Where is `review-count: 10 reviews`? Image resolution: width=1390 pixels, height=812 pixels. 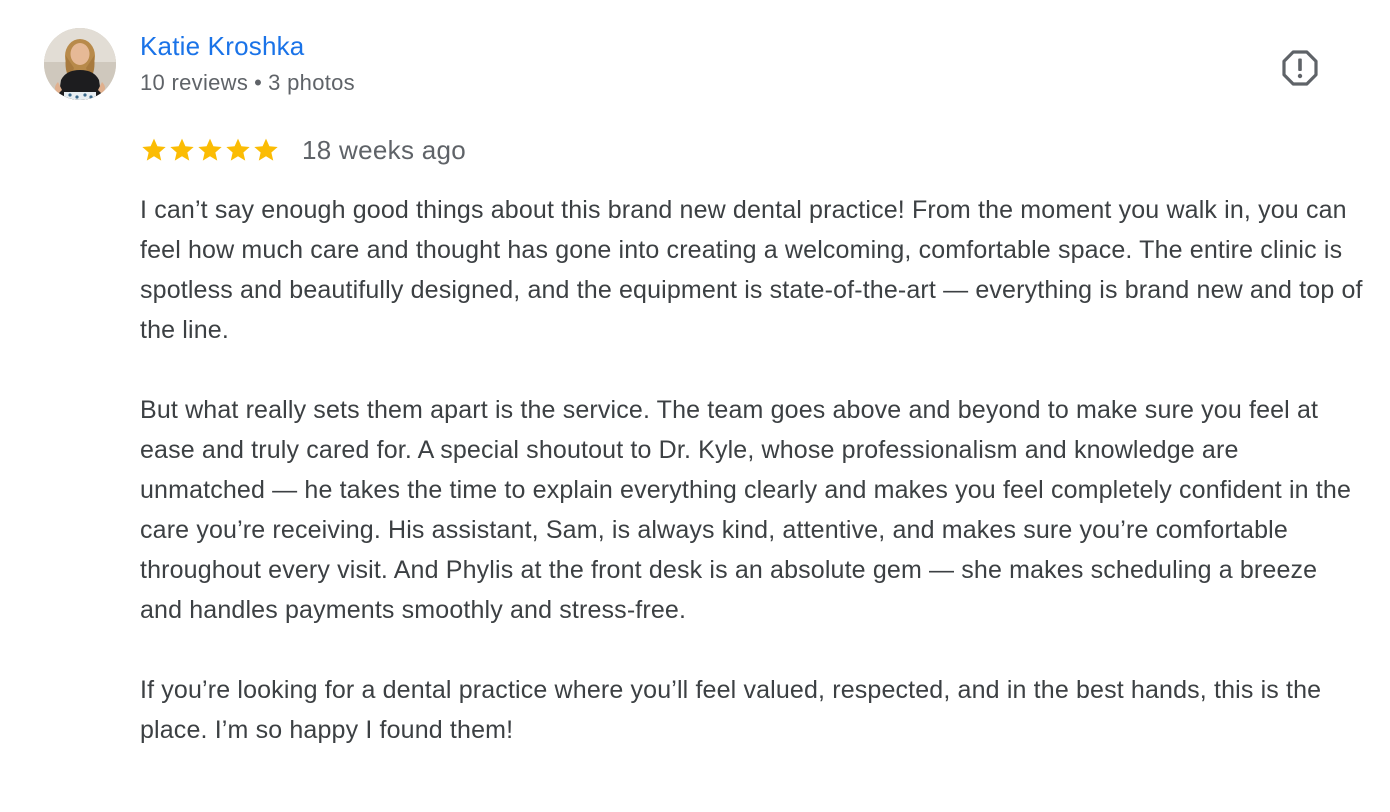 review-count: 10 reviews is located at coordinates (194, 82).